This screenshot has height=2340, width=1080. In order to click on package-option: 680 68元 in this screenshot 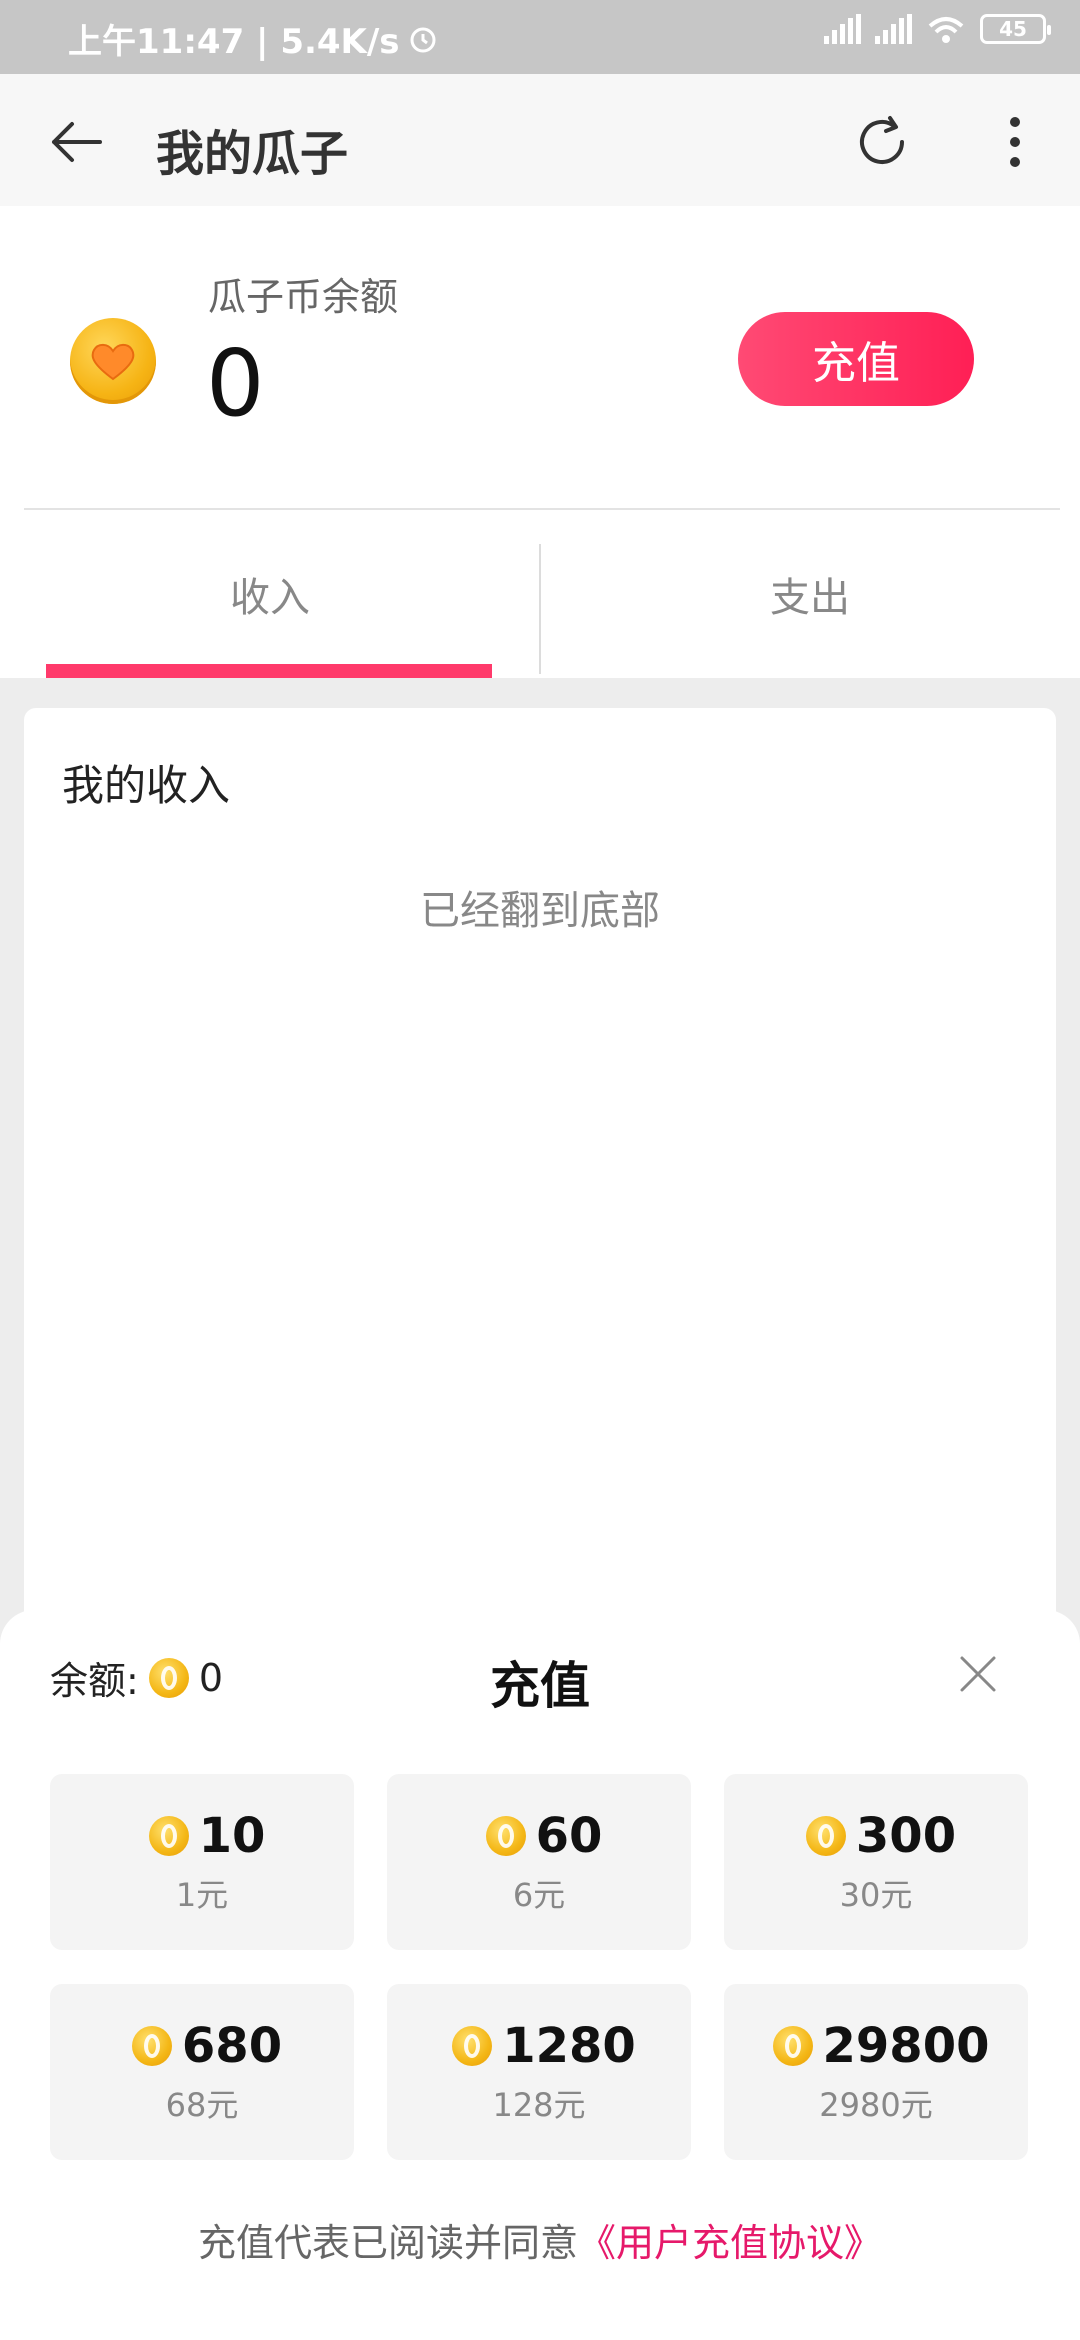, I will do `click(202, 2072)`.